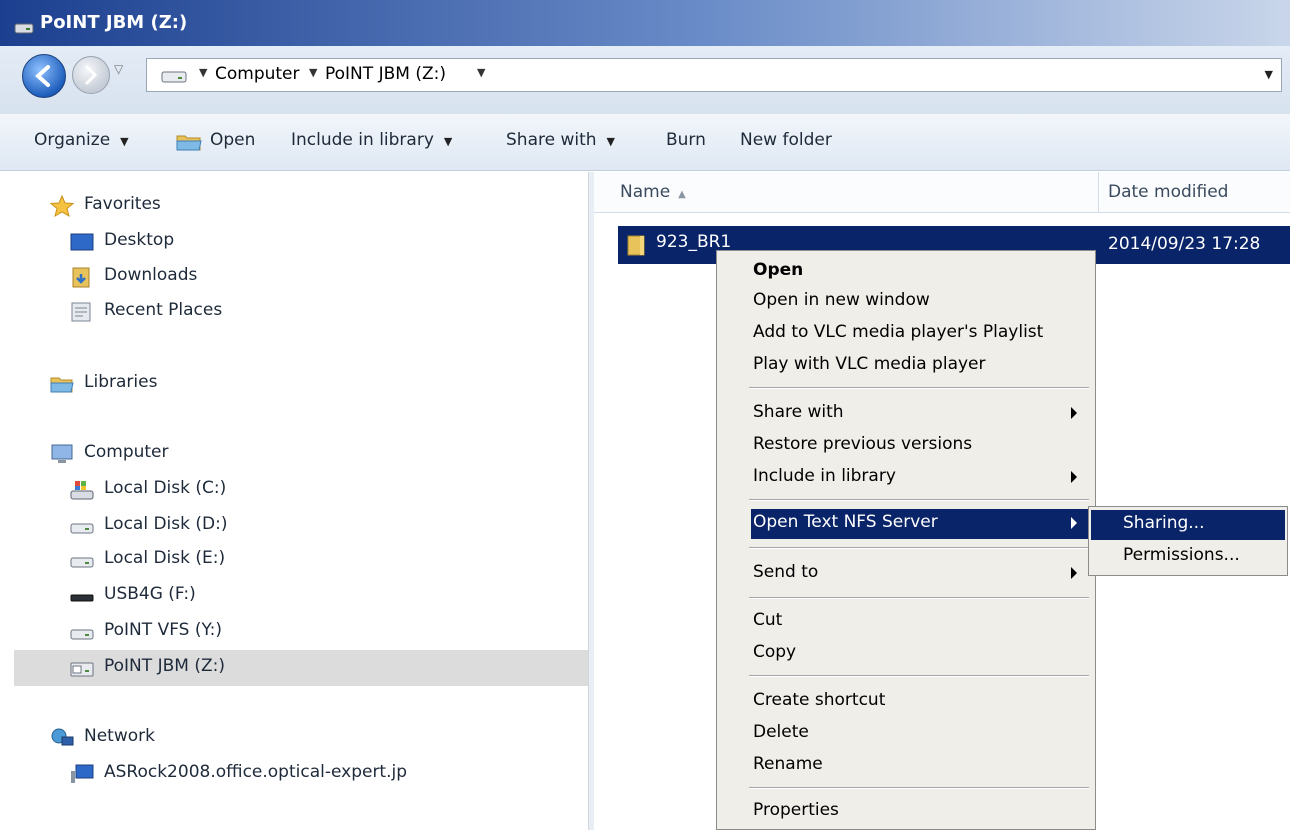  What do you see at coordinates (921, 766) in the screenshot?
I see `menu-item-rename: Rename` at bounding box center [921, 766].